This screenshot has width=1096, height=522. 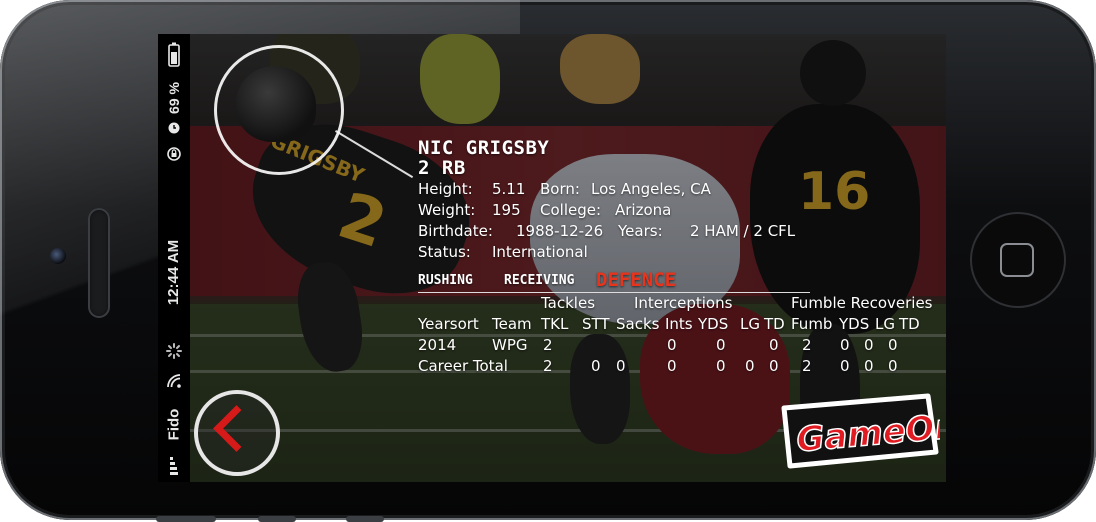 What do you see at coordinates (447, 210) in the screenshot?
I see `weight-label: Weight:` at bounding box center [447, 210].